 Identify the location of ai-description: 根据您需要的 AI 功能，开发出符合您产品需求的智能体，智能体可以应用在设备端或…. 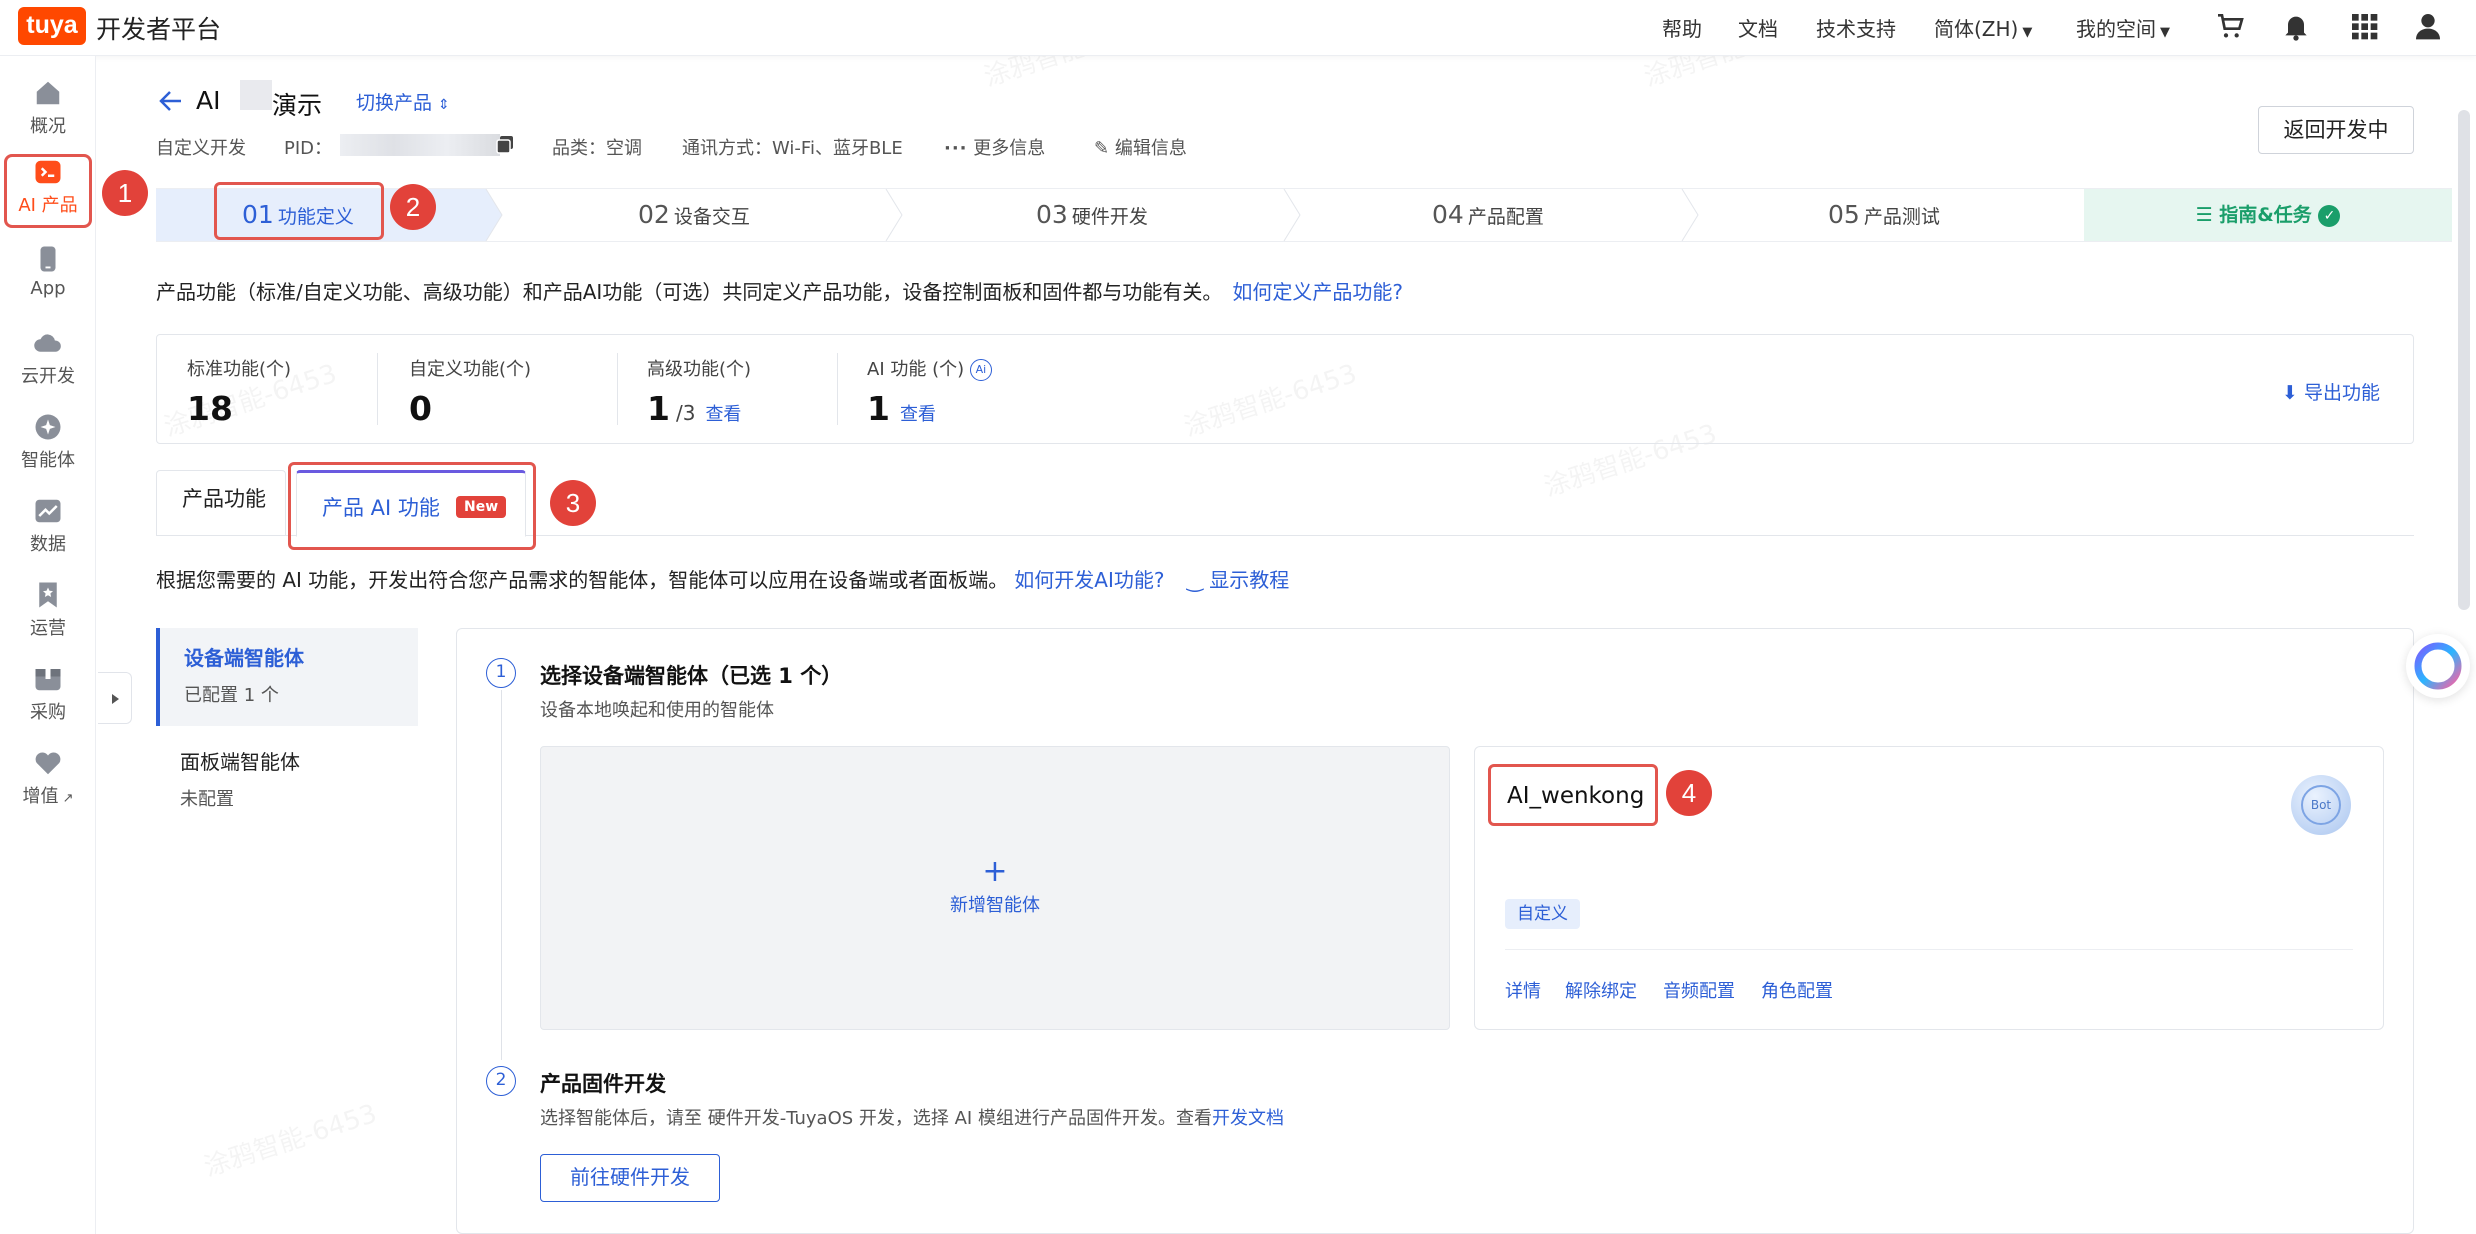
(722, 578).